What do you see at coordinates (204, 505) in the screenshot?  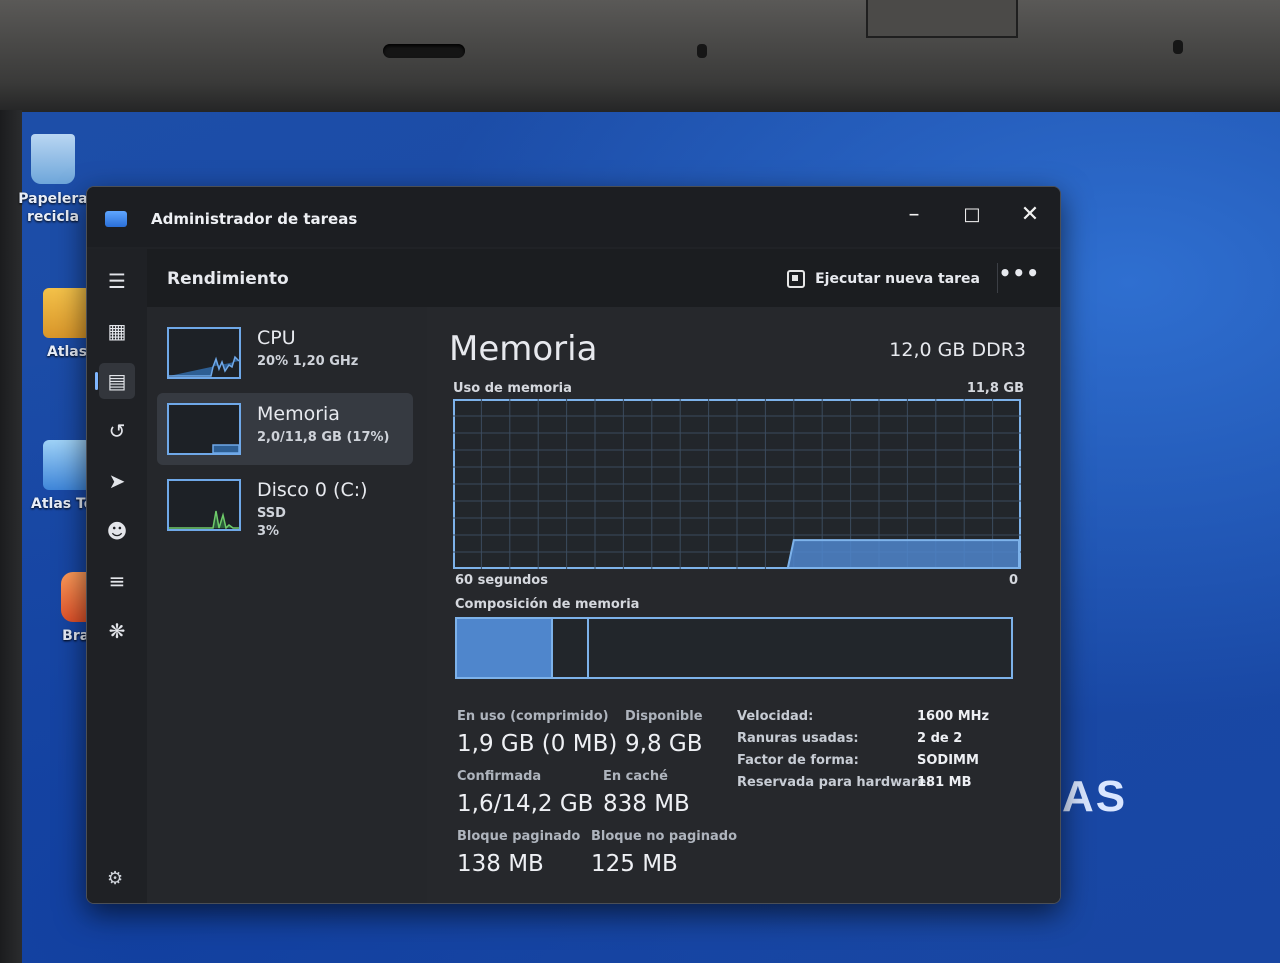 I see `disk-thumbnail-graph` at bounding box center [204, 505].